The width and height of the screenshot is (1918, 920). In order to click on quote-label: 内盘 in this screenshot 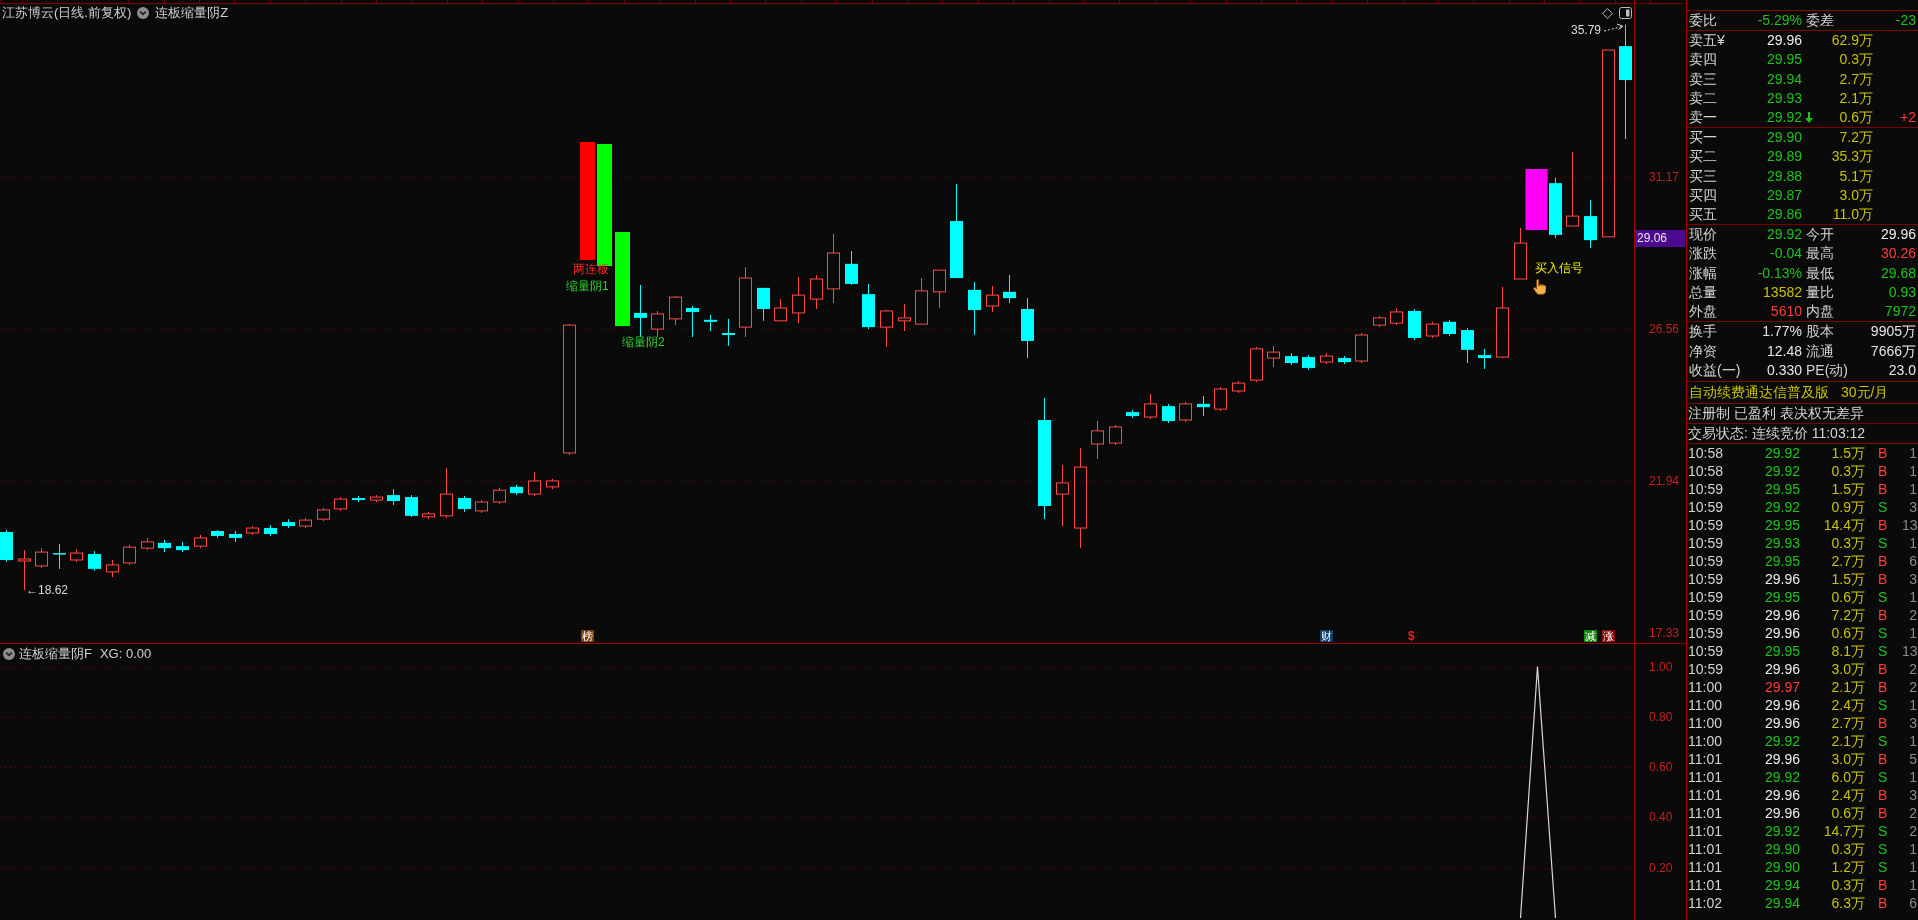, I will do `click(1820, 311)`.